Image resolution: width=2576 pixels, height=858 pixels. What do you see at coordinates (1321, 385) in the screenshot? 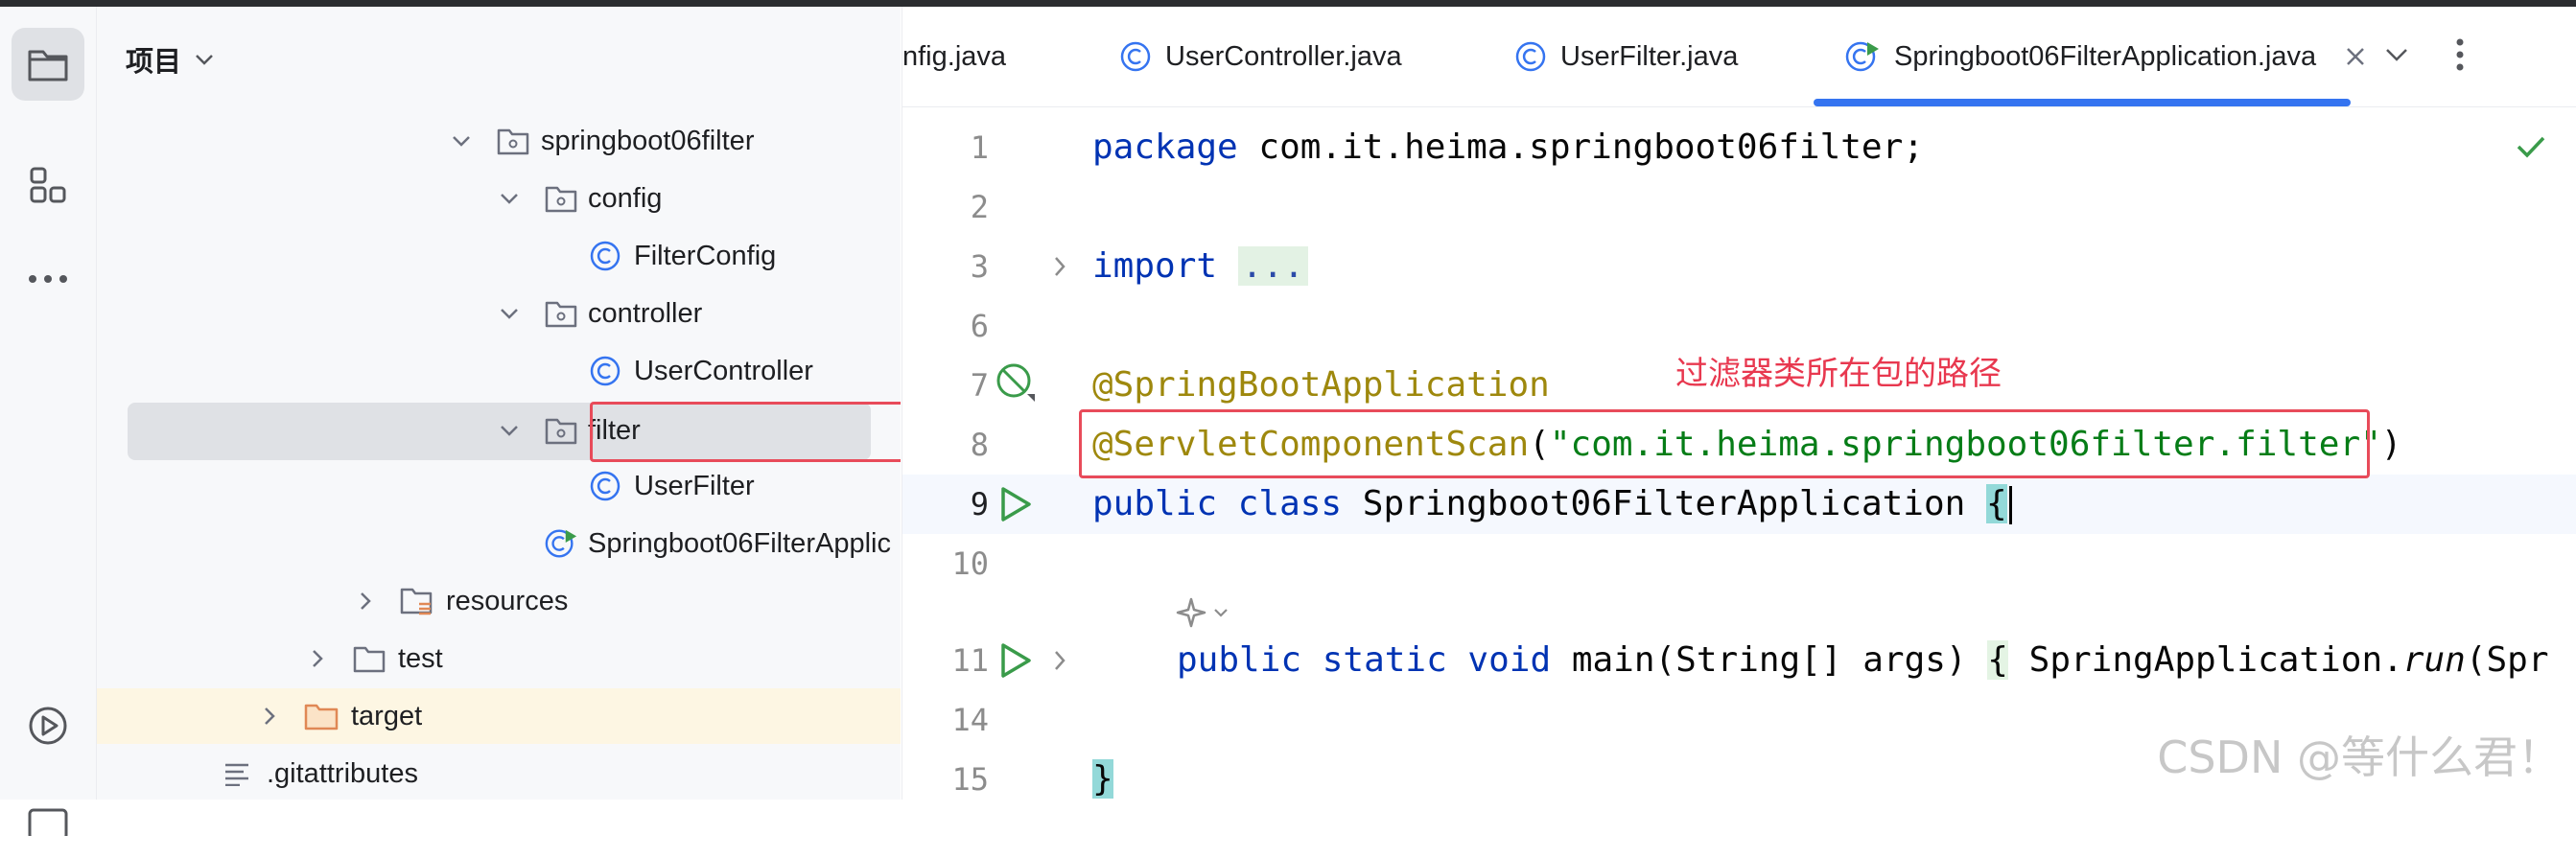
I see `code-text: @SpringBootApplication` at bounding box center [1321, 385].